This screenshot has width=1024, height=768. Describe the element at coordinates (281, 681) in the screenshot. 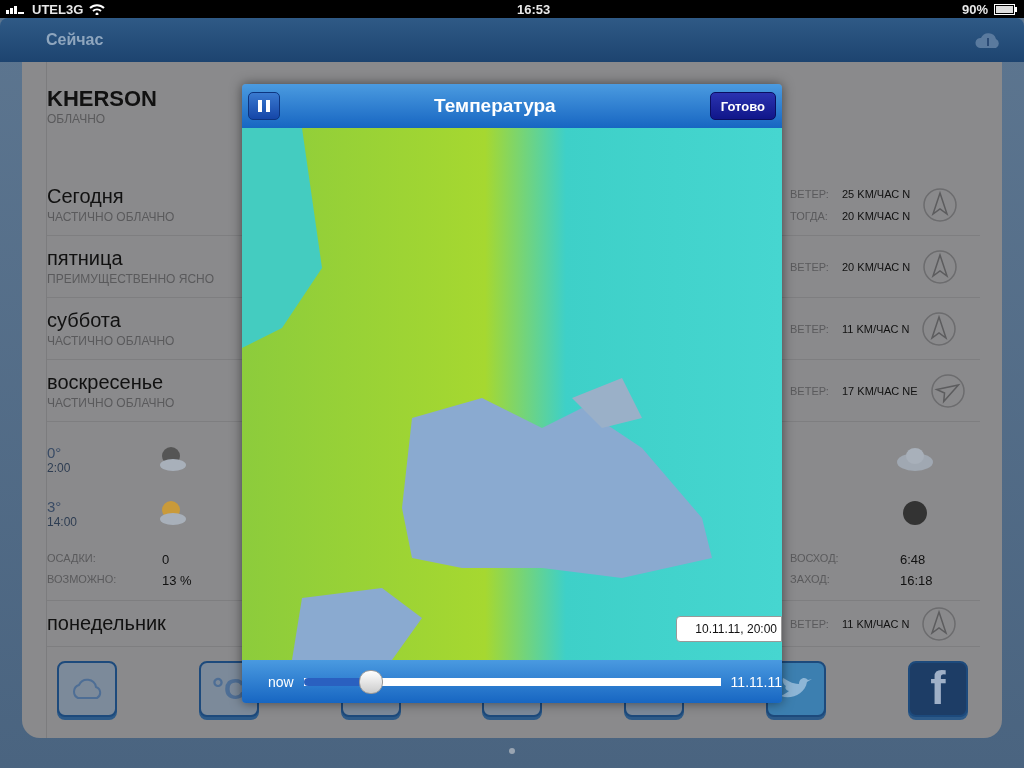

I see `timeline-start: now` at that location.